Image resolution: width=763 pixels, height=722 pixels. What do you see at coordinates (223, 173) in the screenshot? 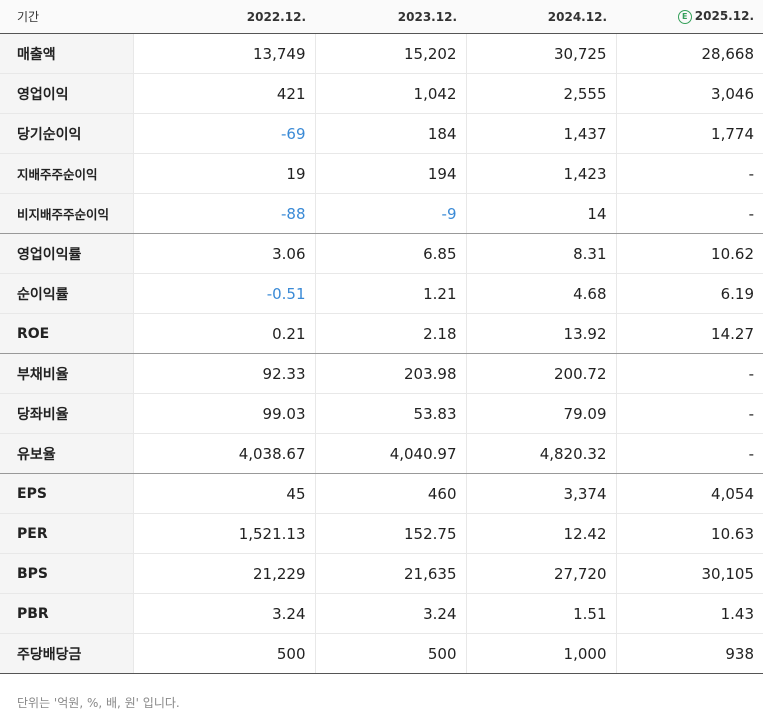
I see `table-cell: 19` at bounding box center [223, 173].